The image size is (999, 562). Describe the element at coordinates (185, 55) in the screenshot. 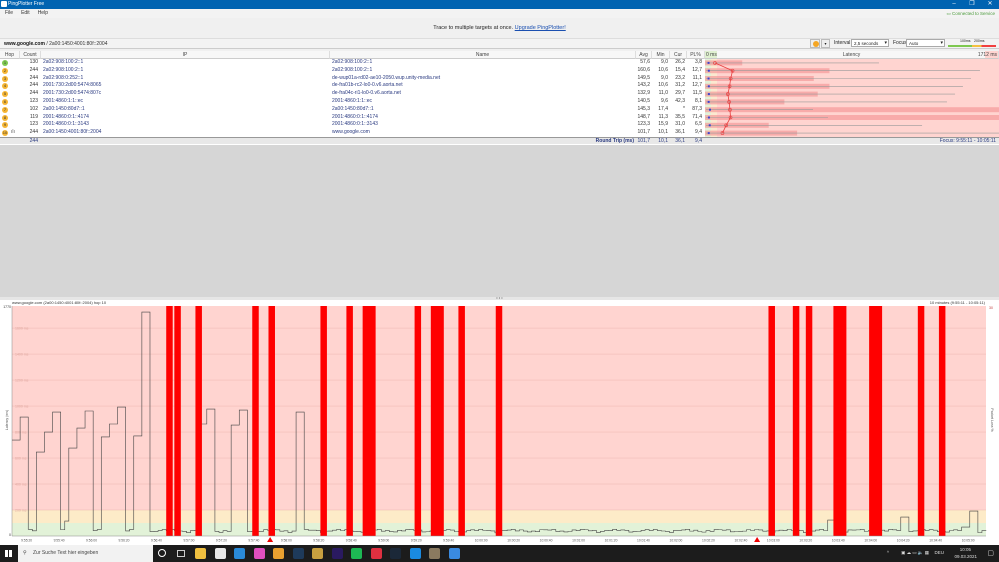

I see `col-ip: IP` at that location.